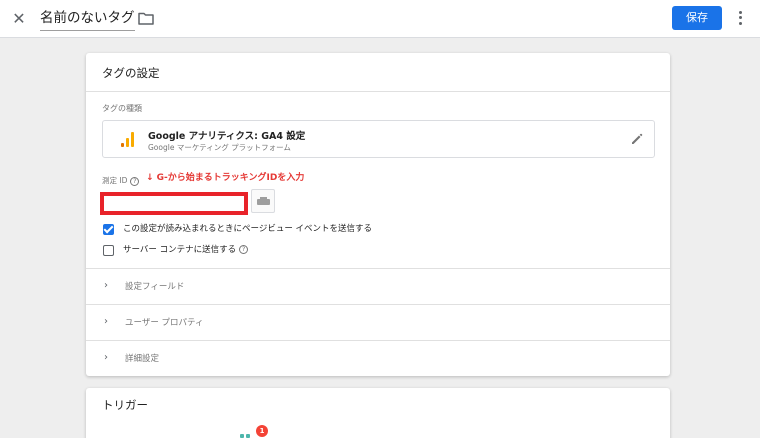 The width and height of the screenshot is (760, 438). What do you see at coordinates (740, 19) in the screenshot?
I see `more-vert-icon` at bounding box center [740, 19].